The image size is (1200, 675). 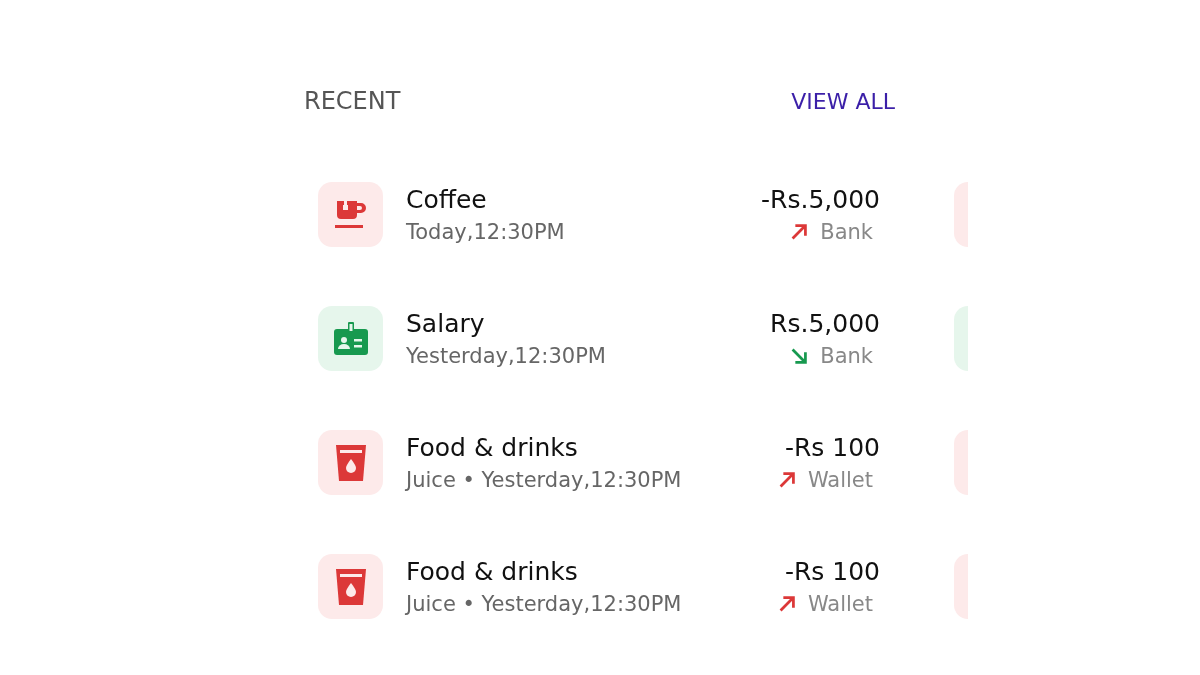 What do you see at coordinates (447, 199) in the screenshot?
I see `transaction-title: Coffee` at bounding box center [447, 199].